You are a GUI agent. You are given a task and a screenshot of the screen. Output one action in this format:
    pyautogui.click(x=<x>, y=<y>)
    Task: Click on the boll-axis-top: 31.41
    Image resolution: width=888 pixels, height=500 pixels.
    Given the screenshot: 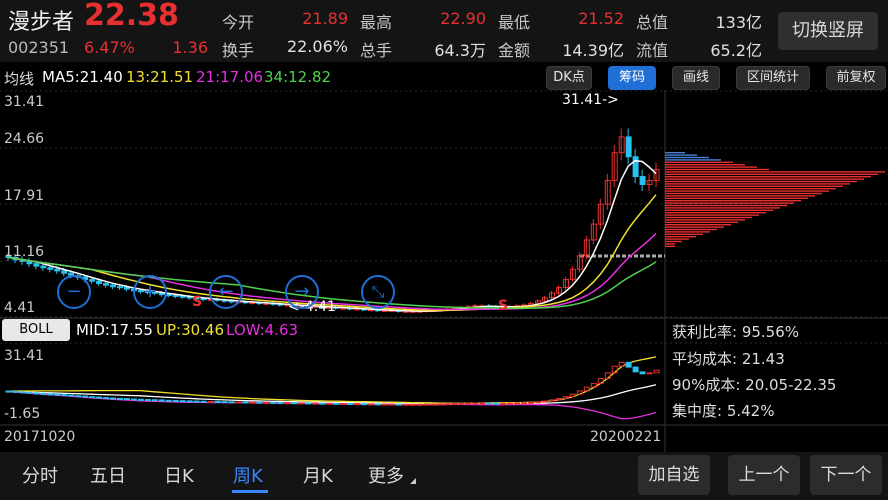 What is the action you would take?
    pyautogui.click(x=24, y=356)
    